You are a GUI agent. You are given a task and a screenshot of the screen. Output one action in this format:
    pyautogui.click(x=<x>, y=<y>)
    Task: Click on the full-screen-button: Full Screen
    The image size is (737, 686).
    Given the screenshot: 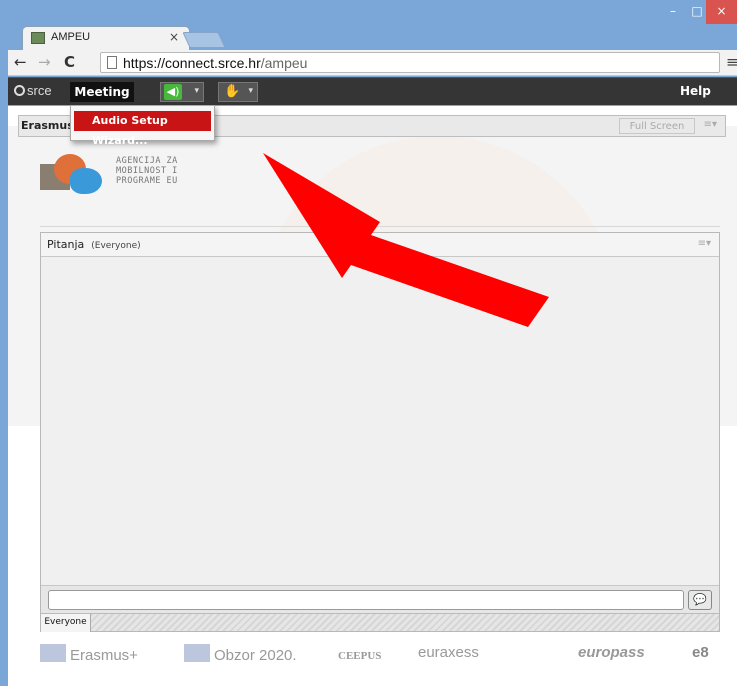 What is the action you would take?
    pyautogui.click(x=657, y=126)
    